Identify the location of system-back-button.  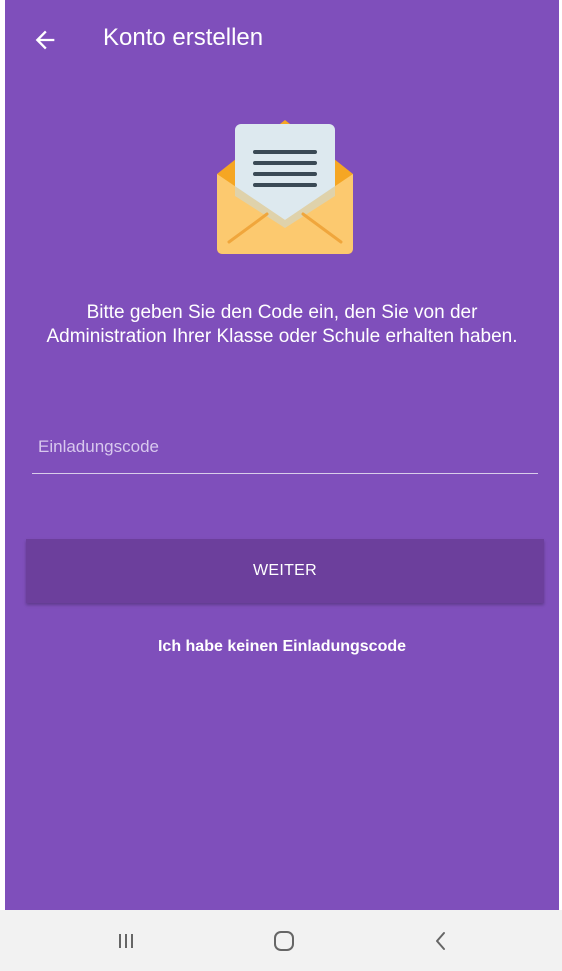
(441, 940).